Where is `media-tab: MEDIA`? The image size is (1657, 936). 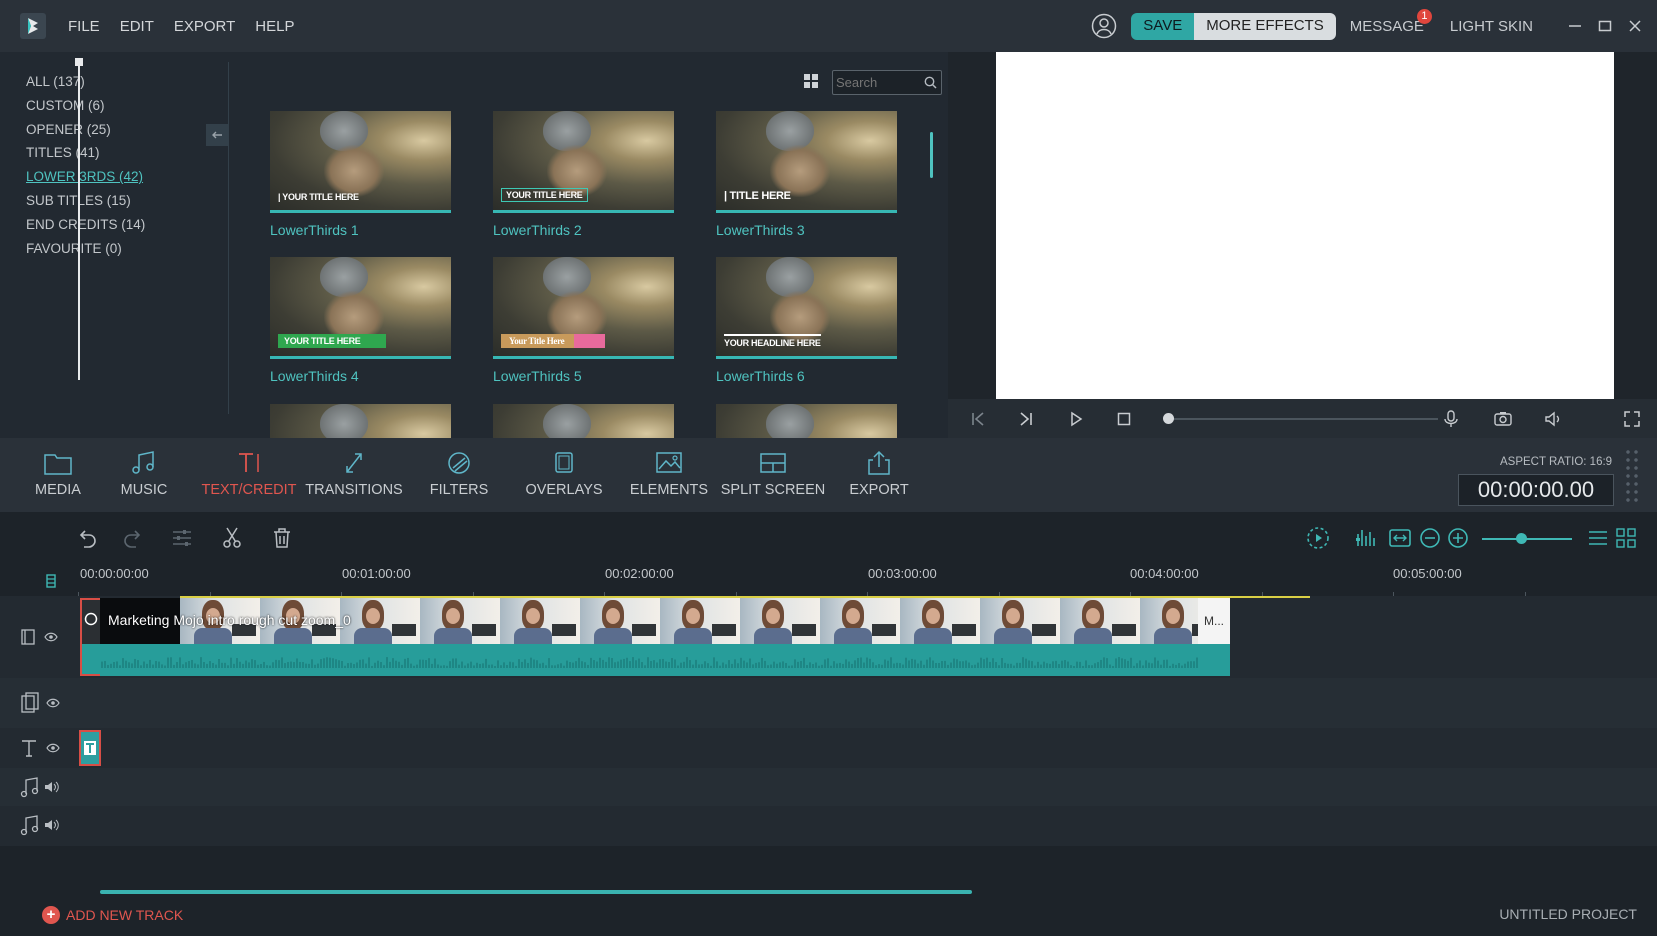
media-tab: MEDIA is located at coordinates (58, 474).